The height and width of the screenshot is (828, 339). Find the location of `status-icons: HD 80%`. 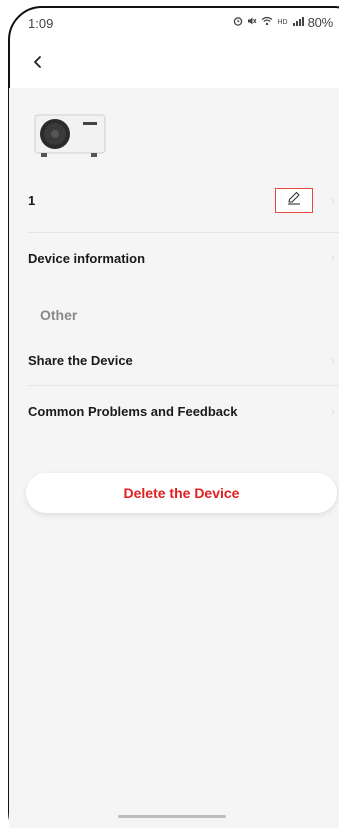

status-icons: HD 80% is located at coordinates (283, 22).